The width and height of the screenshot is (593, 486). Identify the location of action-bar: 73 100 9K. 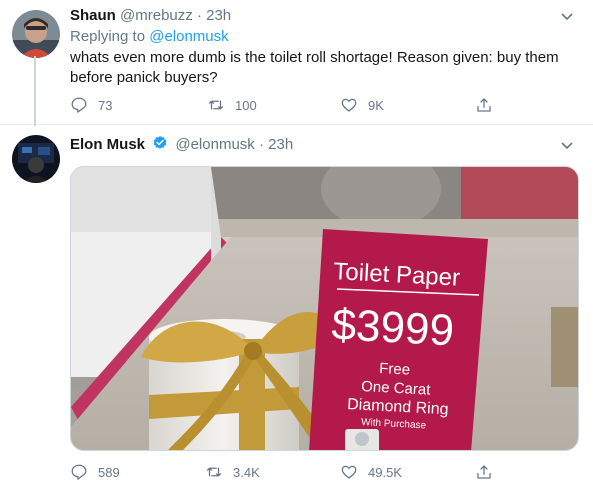
(290, 105).